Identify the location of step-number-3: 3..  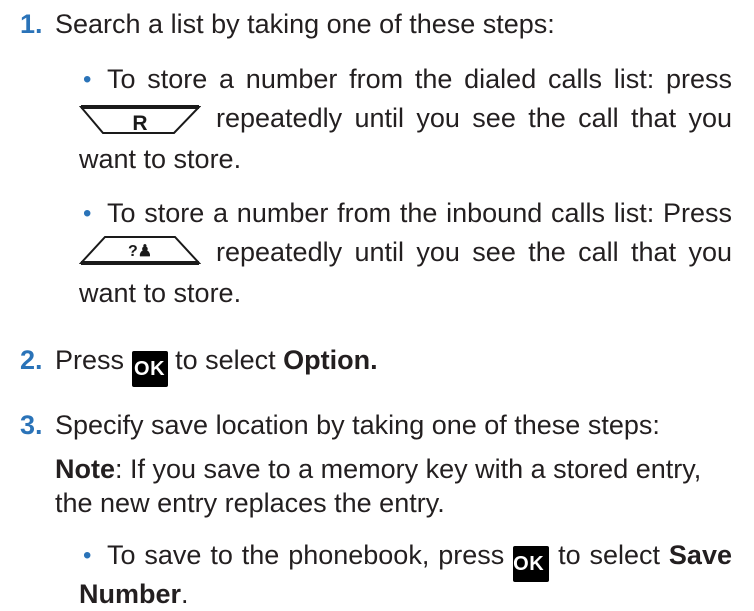
(31, 425).